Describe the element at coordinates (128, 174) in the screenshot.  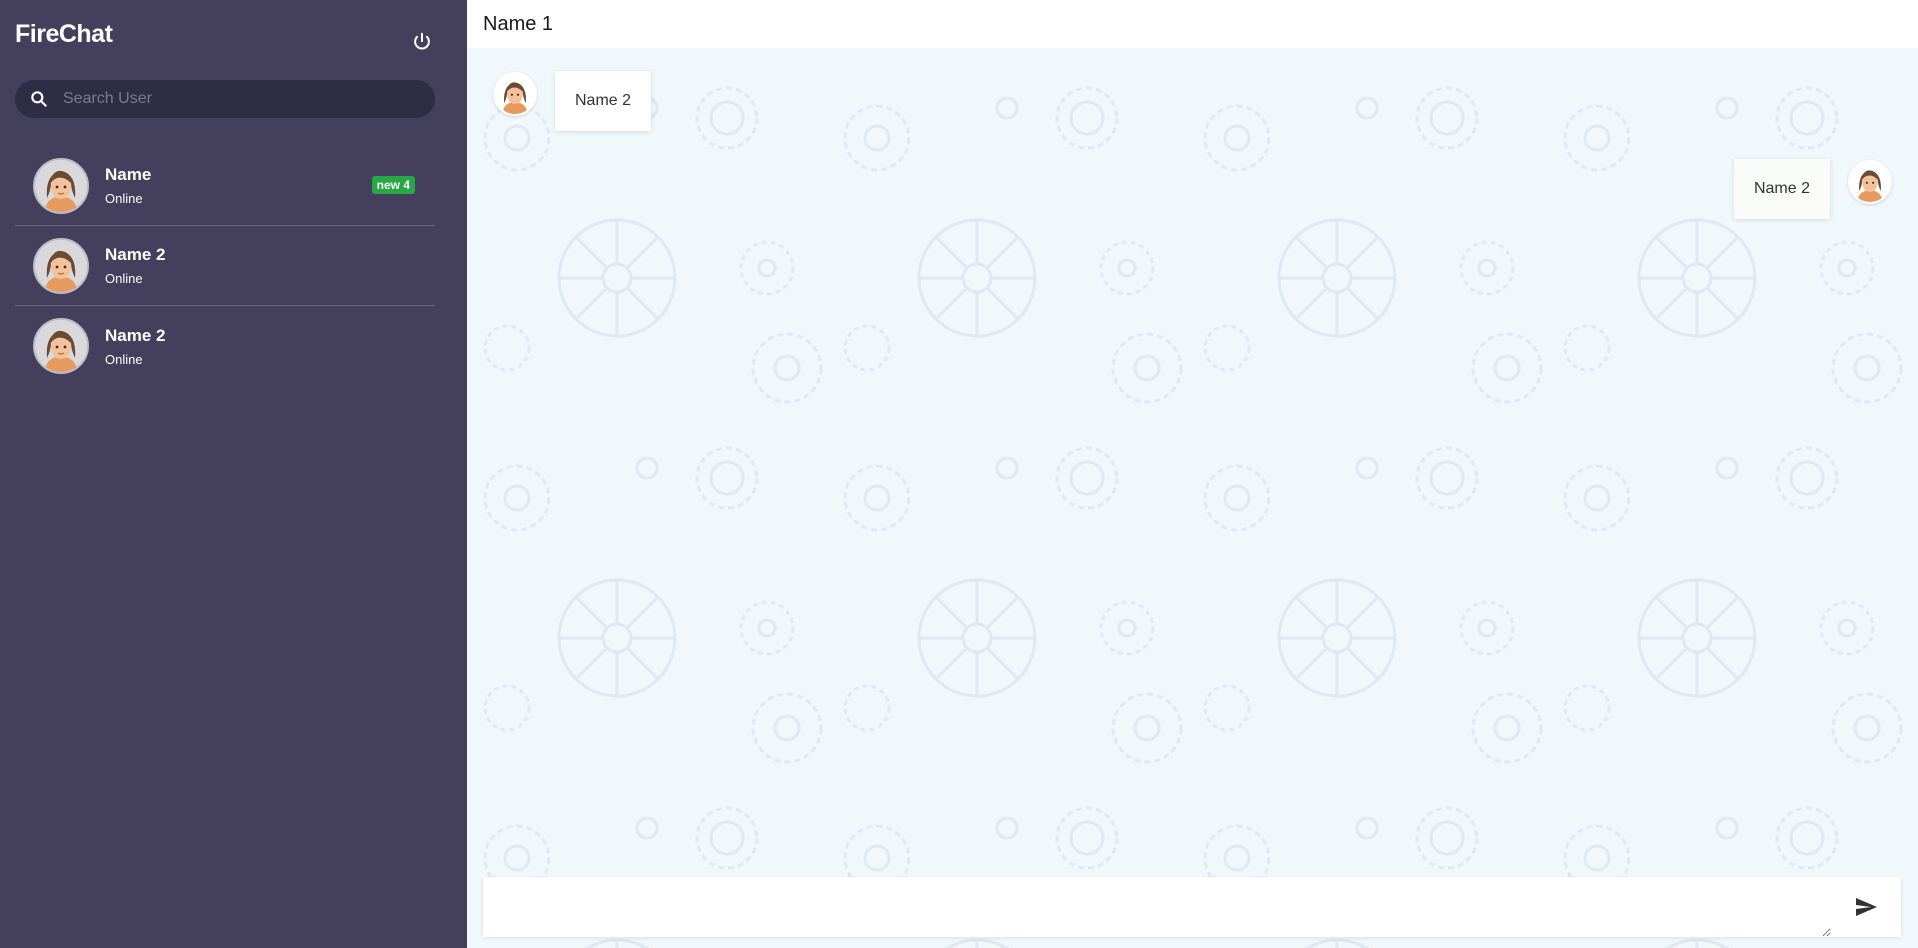
I see `user-name: Name` at that location.